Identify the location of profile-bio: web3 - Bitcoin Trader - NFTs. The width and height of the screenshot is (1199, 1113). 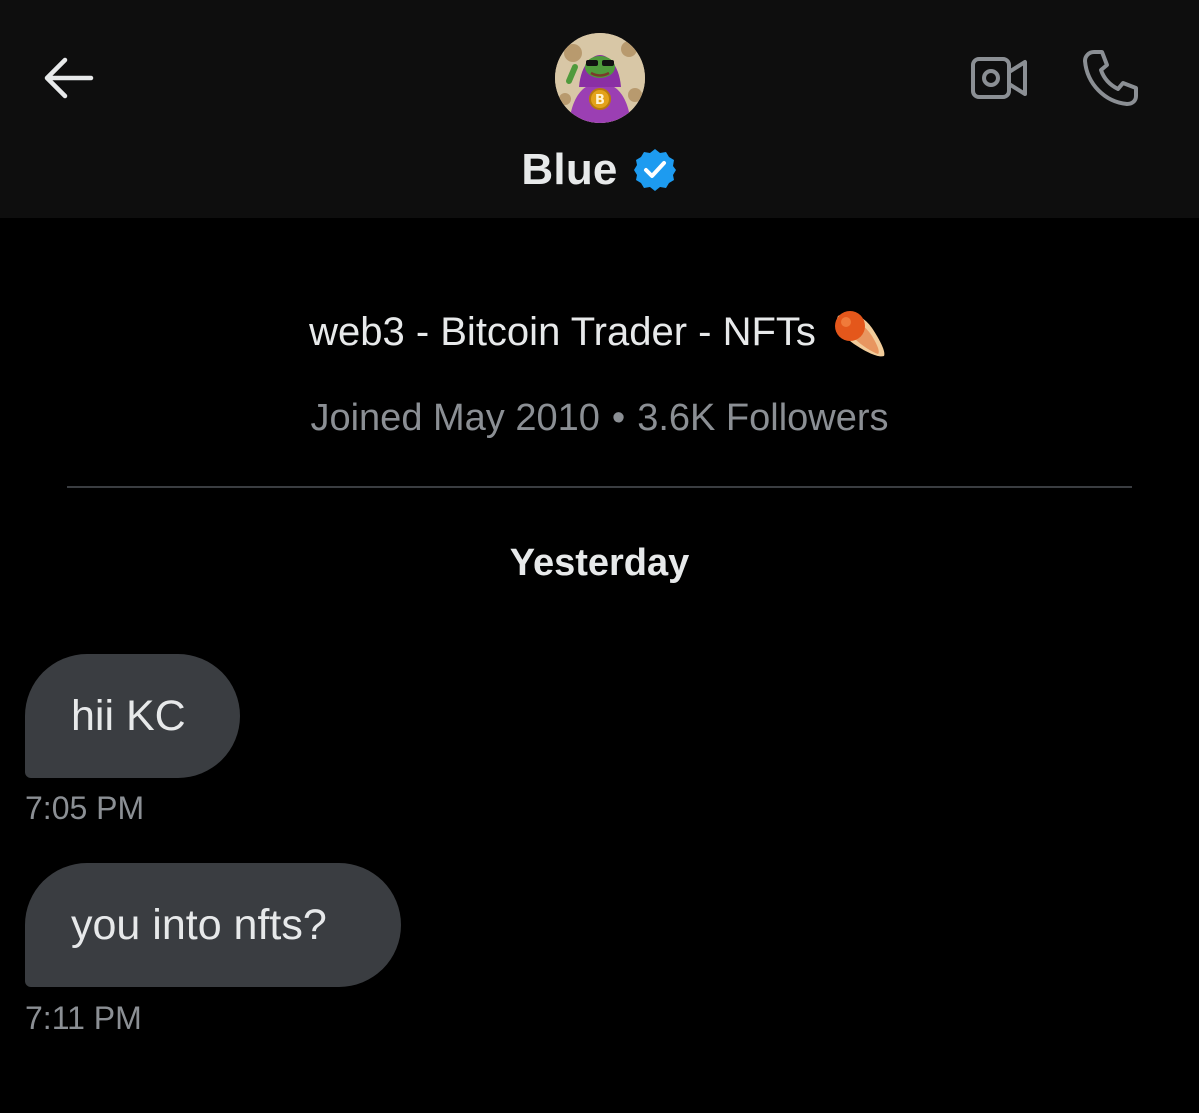
(562, 331).